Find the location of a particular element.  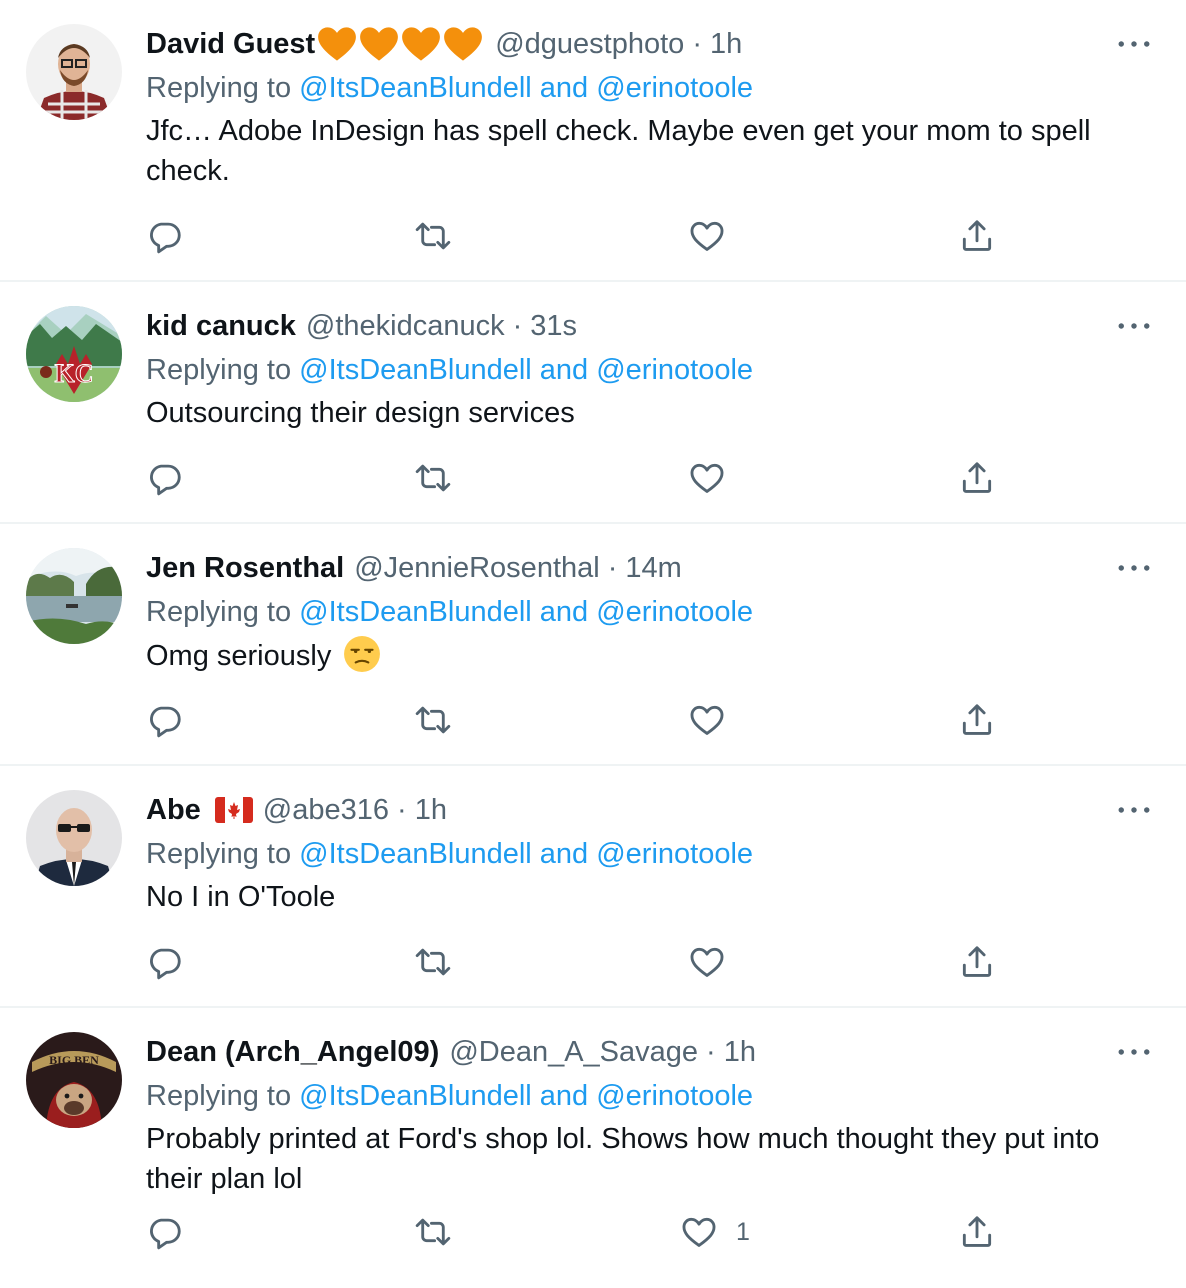

display-name: Dean (Arch_Angel09) is located at coordinates (292, 1052).